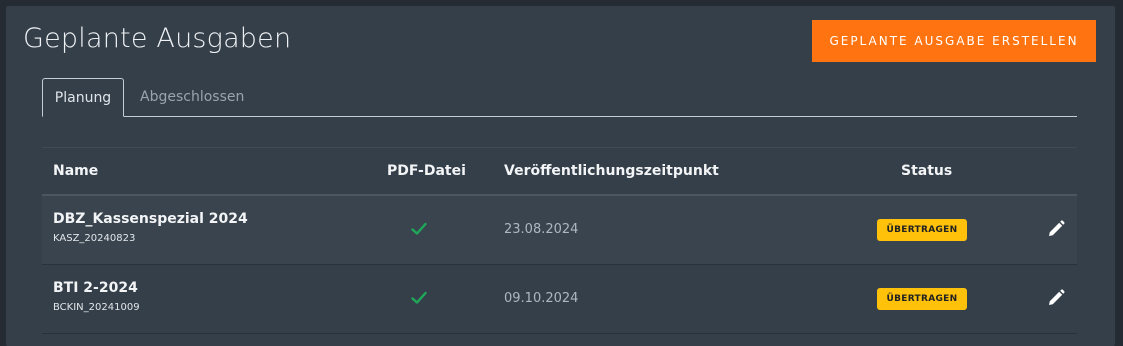 This screenshot has width=1123, height=346. Describe the element at coordinates (559, 97) in the screenshot. I see `tab-bar: Planung Abgeschlossen` at that location.